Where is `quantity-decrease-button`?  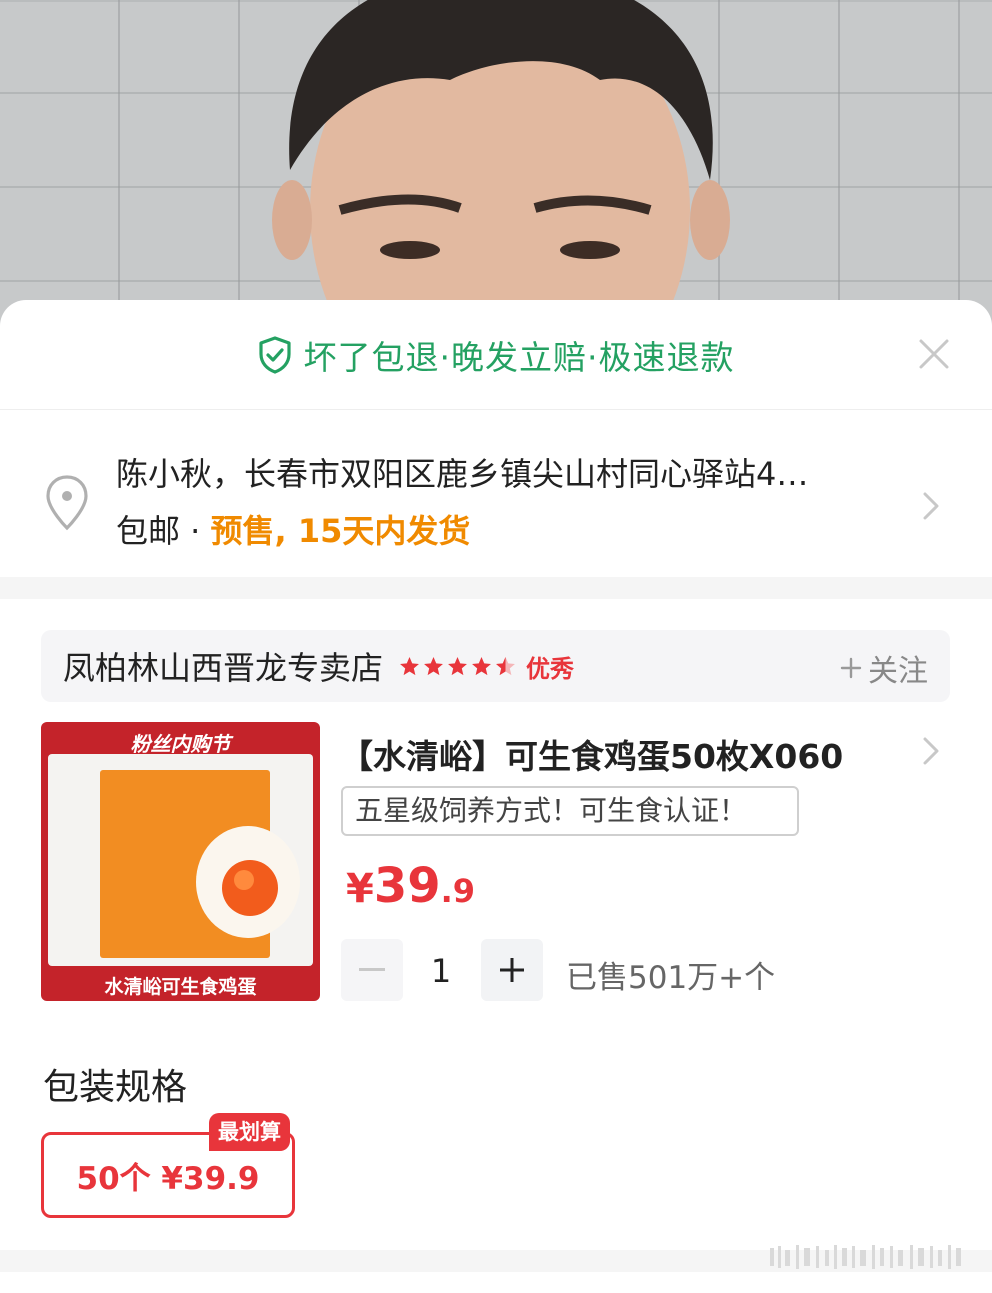
quantity-decrease-button is located at coordinates (372, 970).